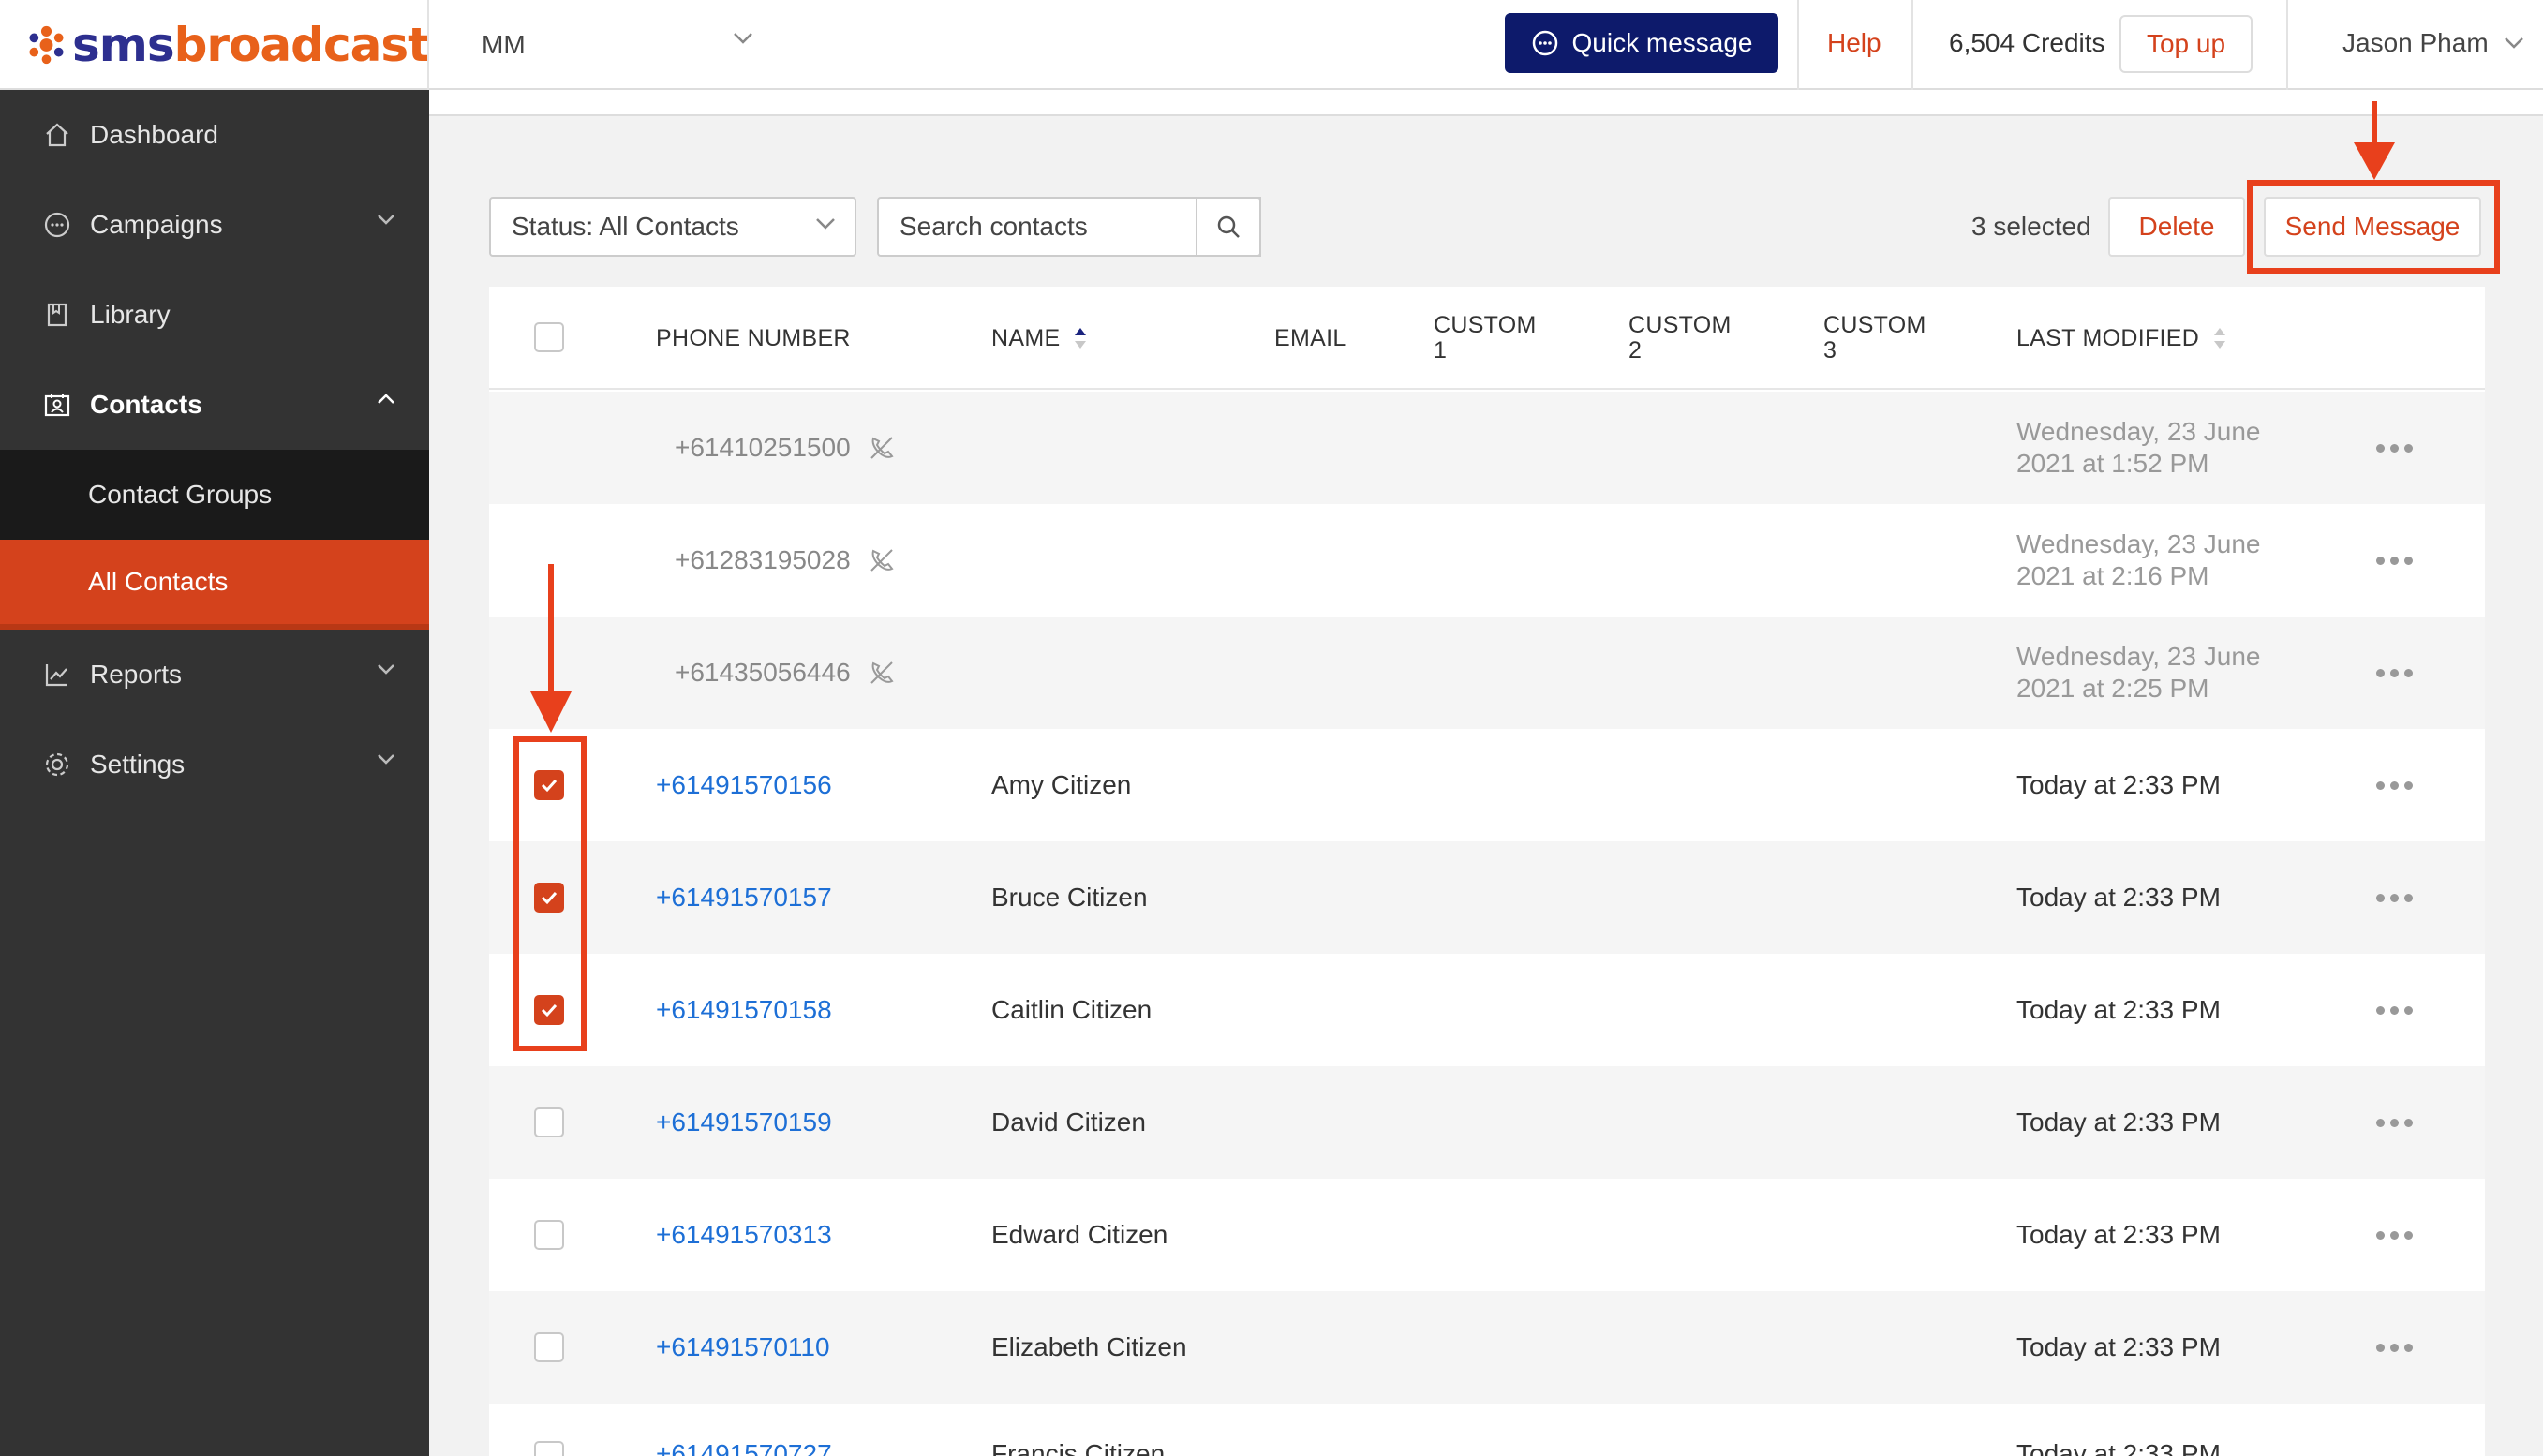 The width and height of the screenshot is (2543, 1456). I want to click on chevron-up-icon, so click(386, 399).